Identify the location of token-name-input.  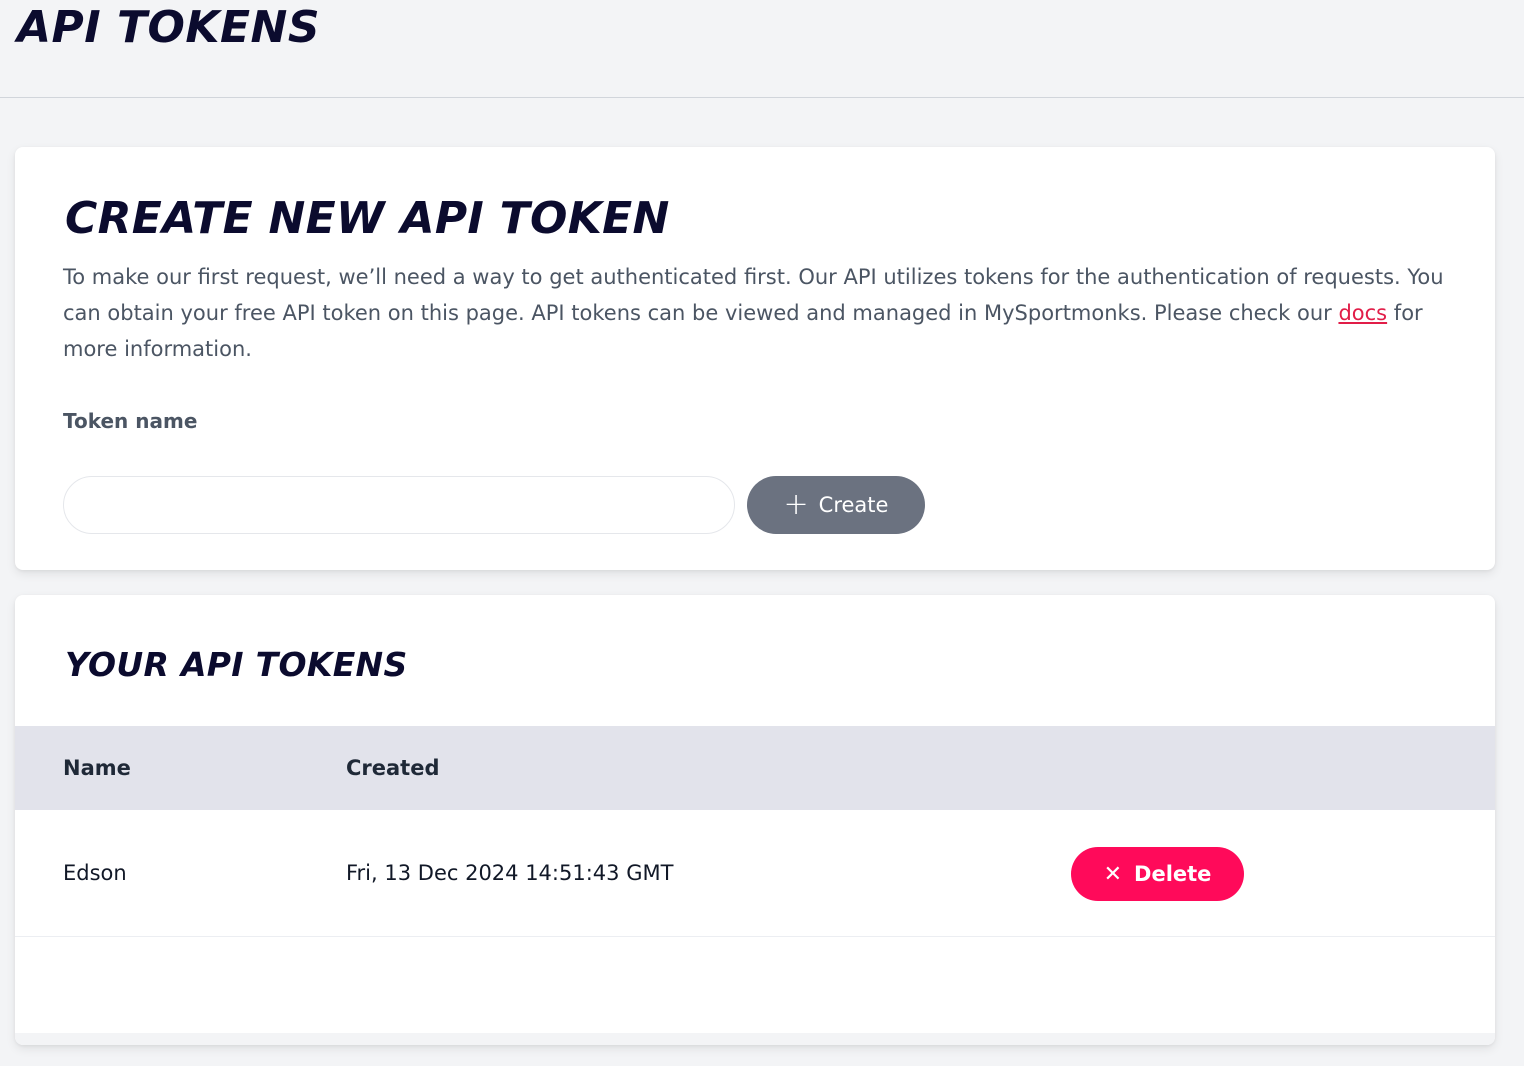
(399, 505).